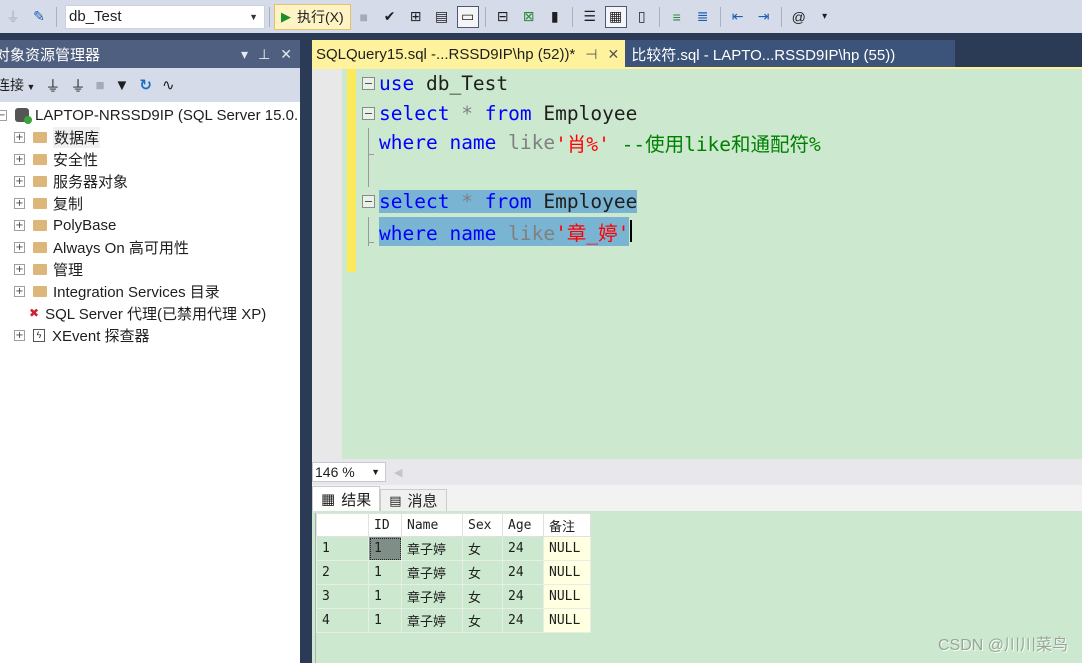 This screenshot has width=1082, height=663. Describe the element at coordinates (150, 225) in the screenshot. I see `tree-item-polybase: + PolyBase` at that location.